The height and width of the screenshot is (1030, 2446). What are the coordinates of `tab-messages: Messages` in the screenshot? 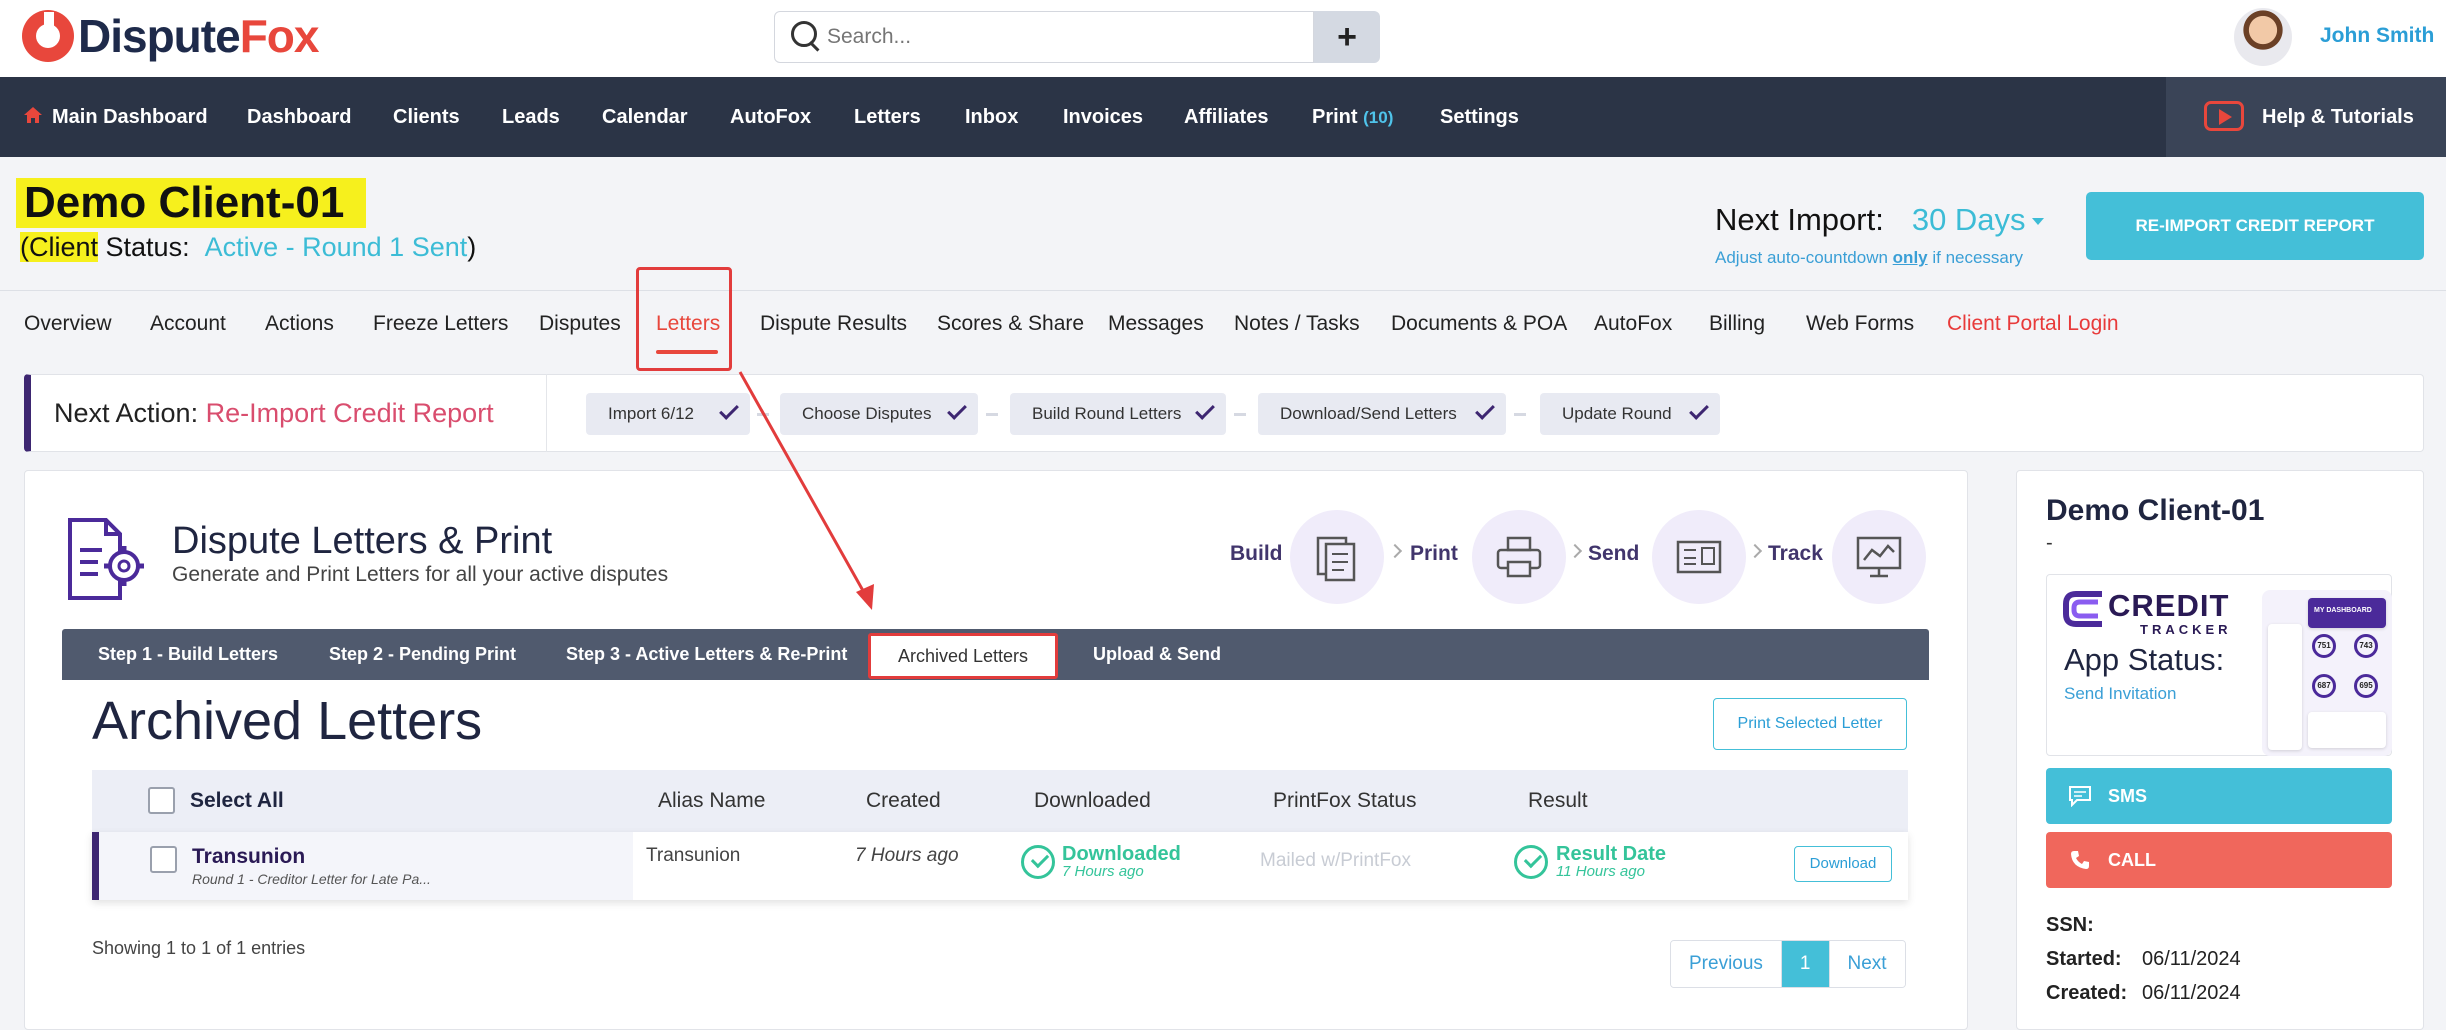 It's located at (1156, 324).